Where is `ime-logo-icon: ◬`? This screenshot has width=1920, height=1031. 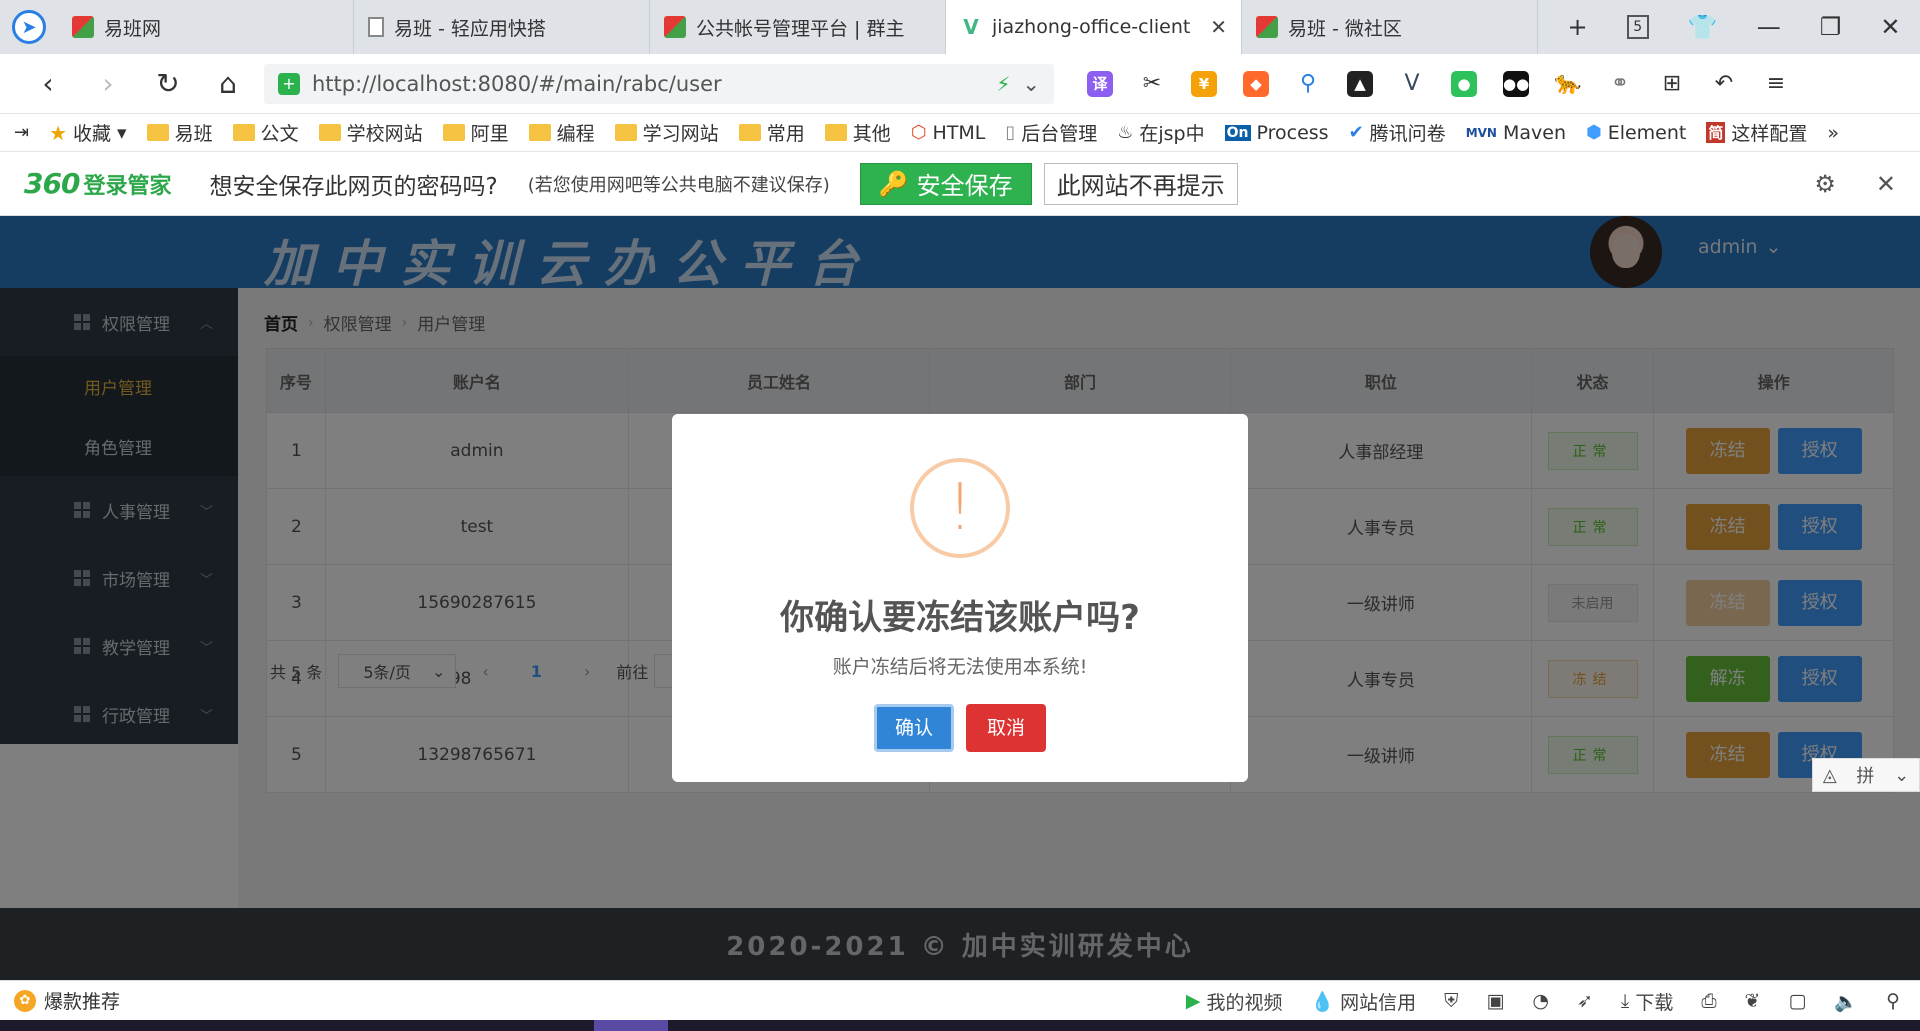 ime-logo-icon: ◬ is located at coordinates (1829, 775).